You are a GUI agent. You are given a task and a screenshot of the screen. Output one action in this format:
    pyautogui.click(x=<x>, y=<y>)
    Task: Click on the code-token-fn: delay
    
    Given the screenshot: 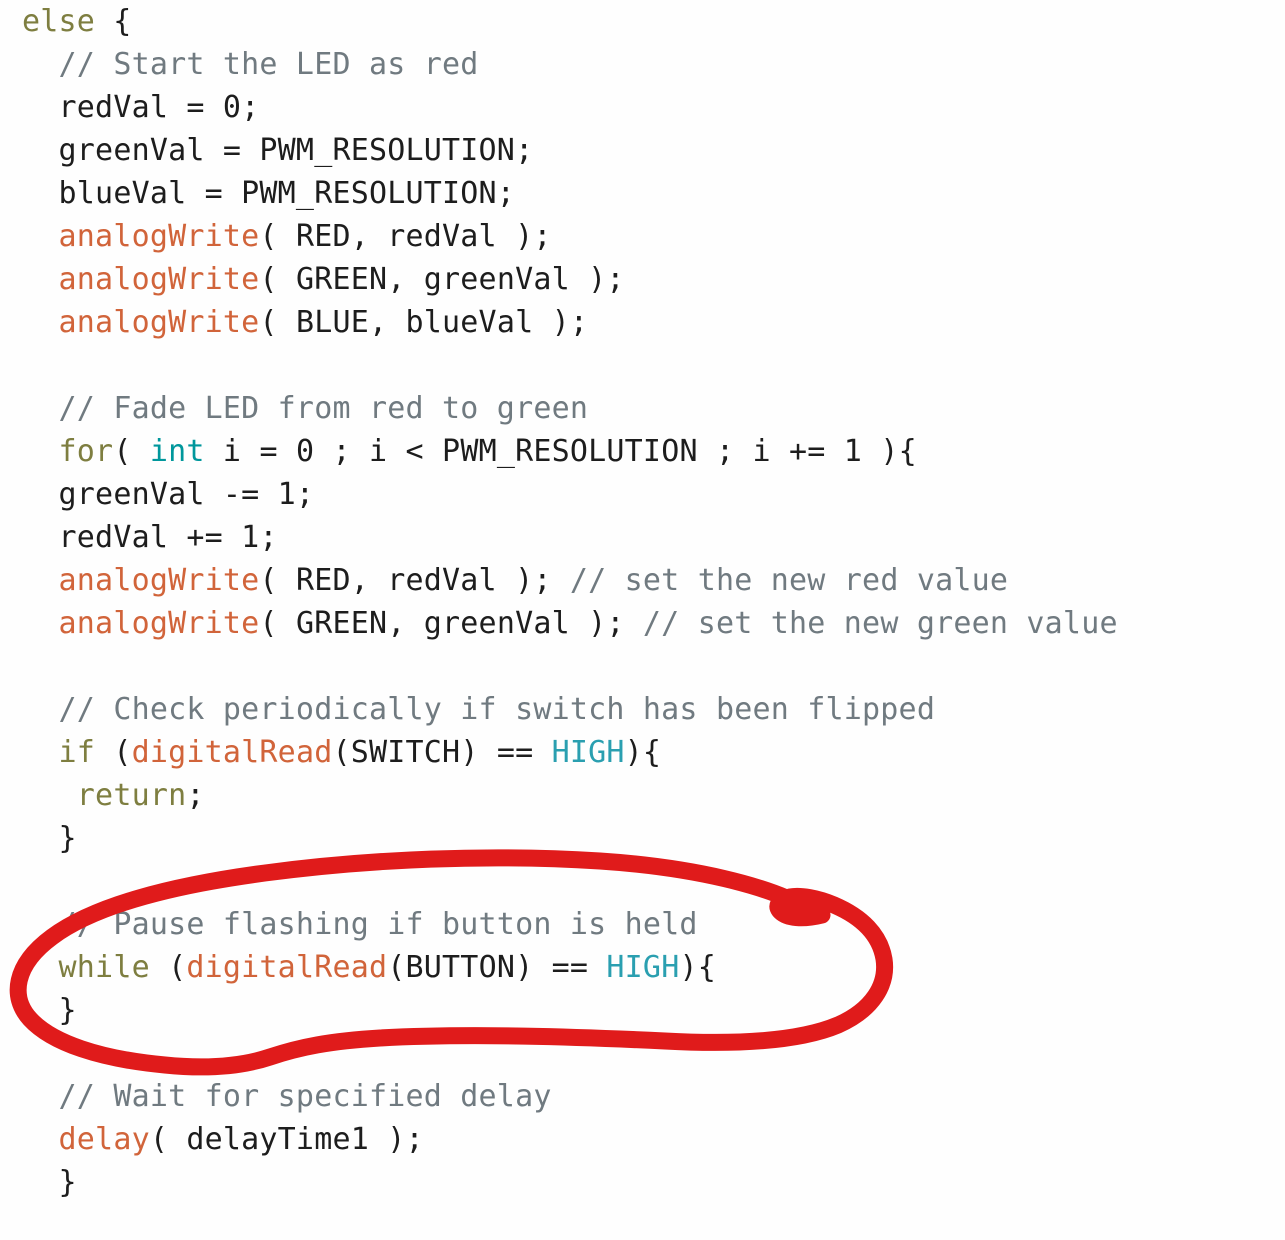 What is the action you would take?
    pyautogui.click(x=104, y=1139)
    